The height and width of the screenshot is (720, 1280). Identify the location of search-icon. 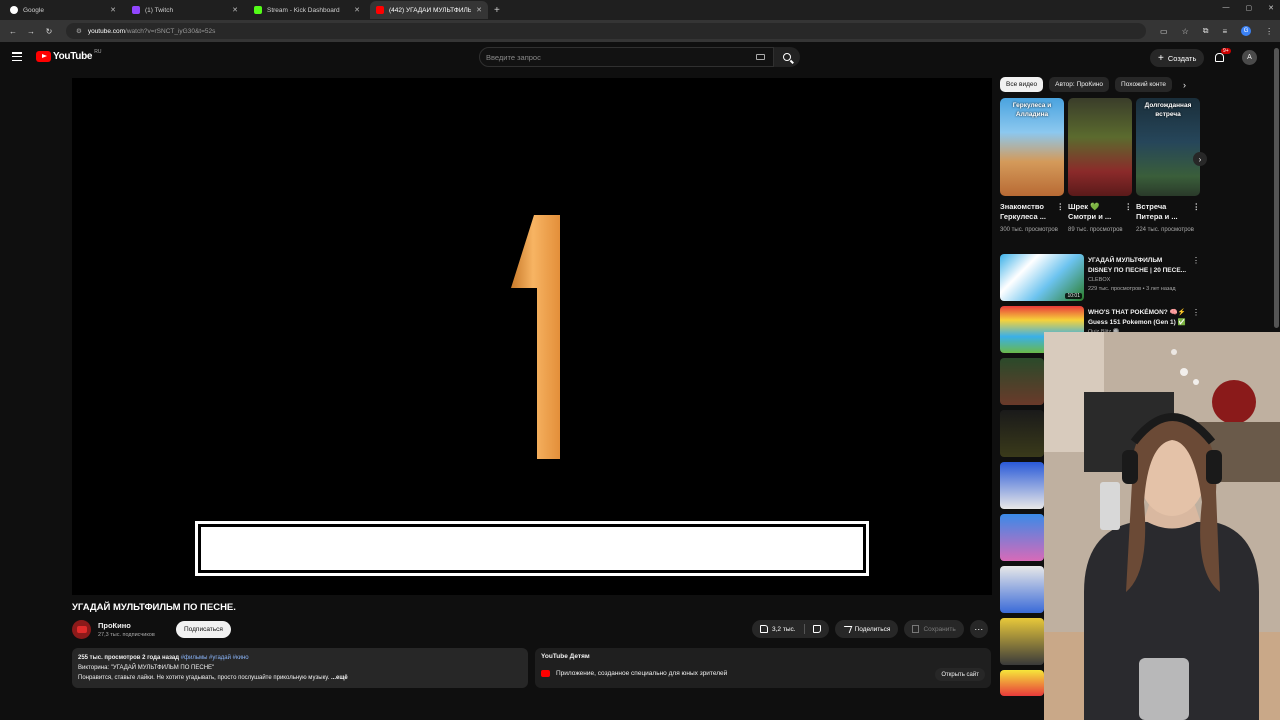
(787, 57).